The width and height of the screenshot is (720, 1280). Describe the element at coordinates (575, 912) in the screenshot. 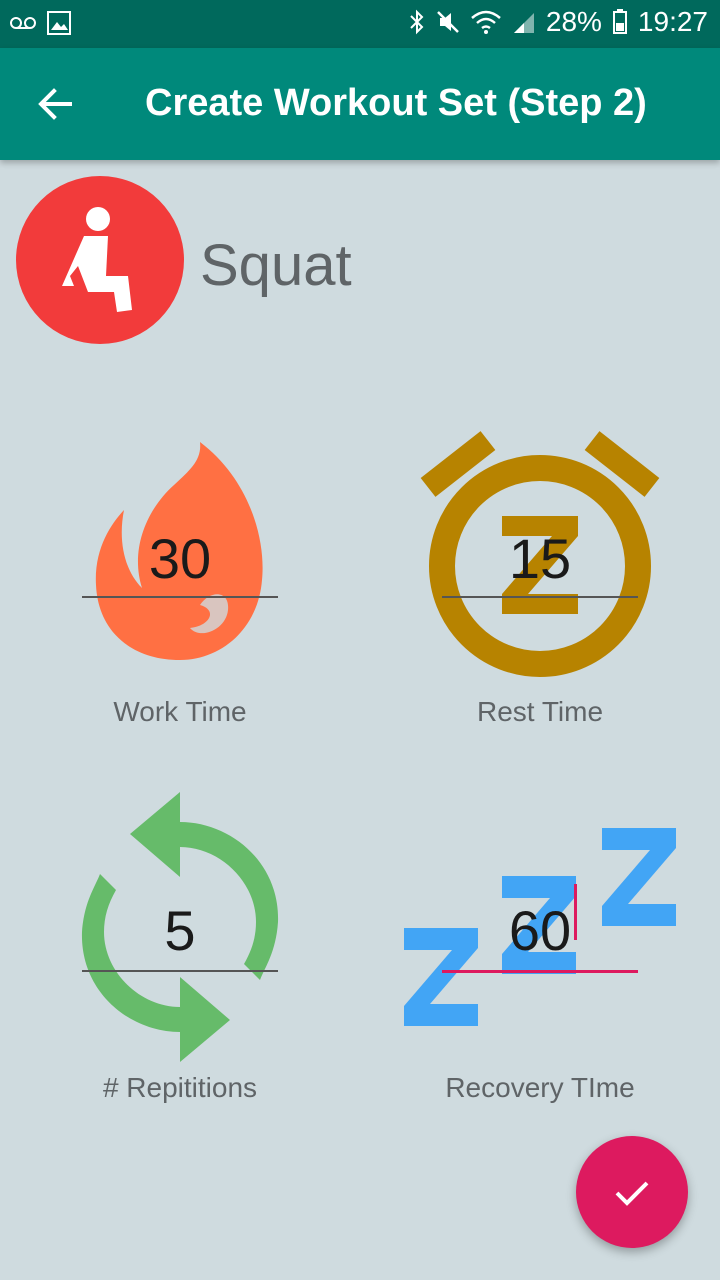

I see `text-cursor` at that location.